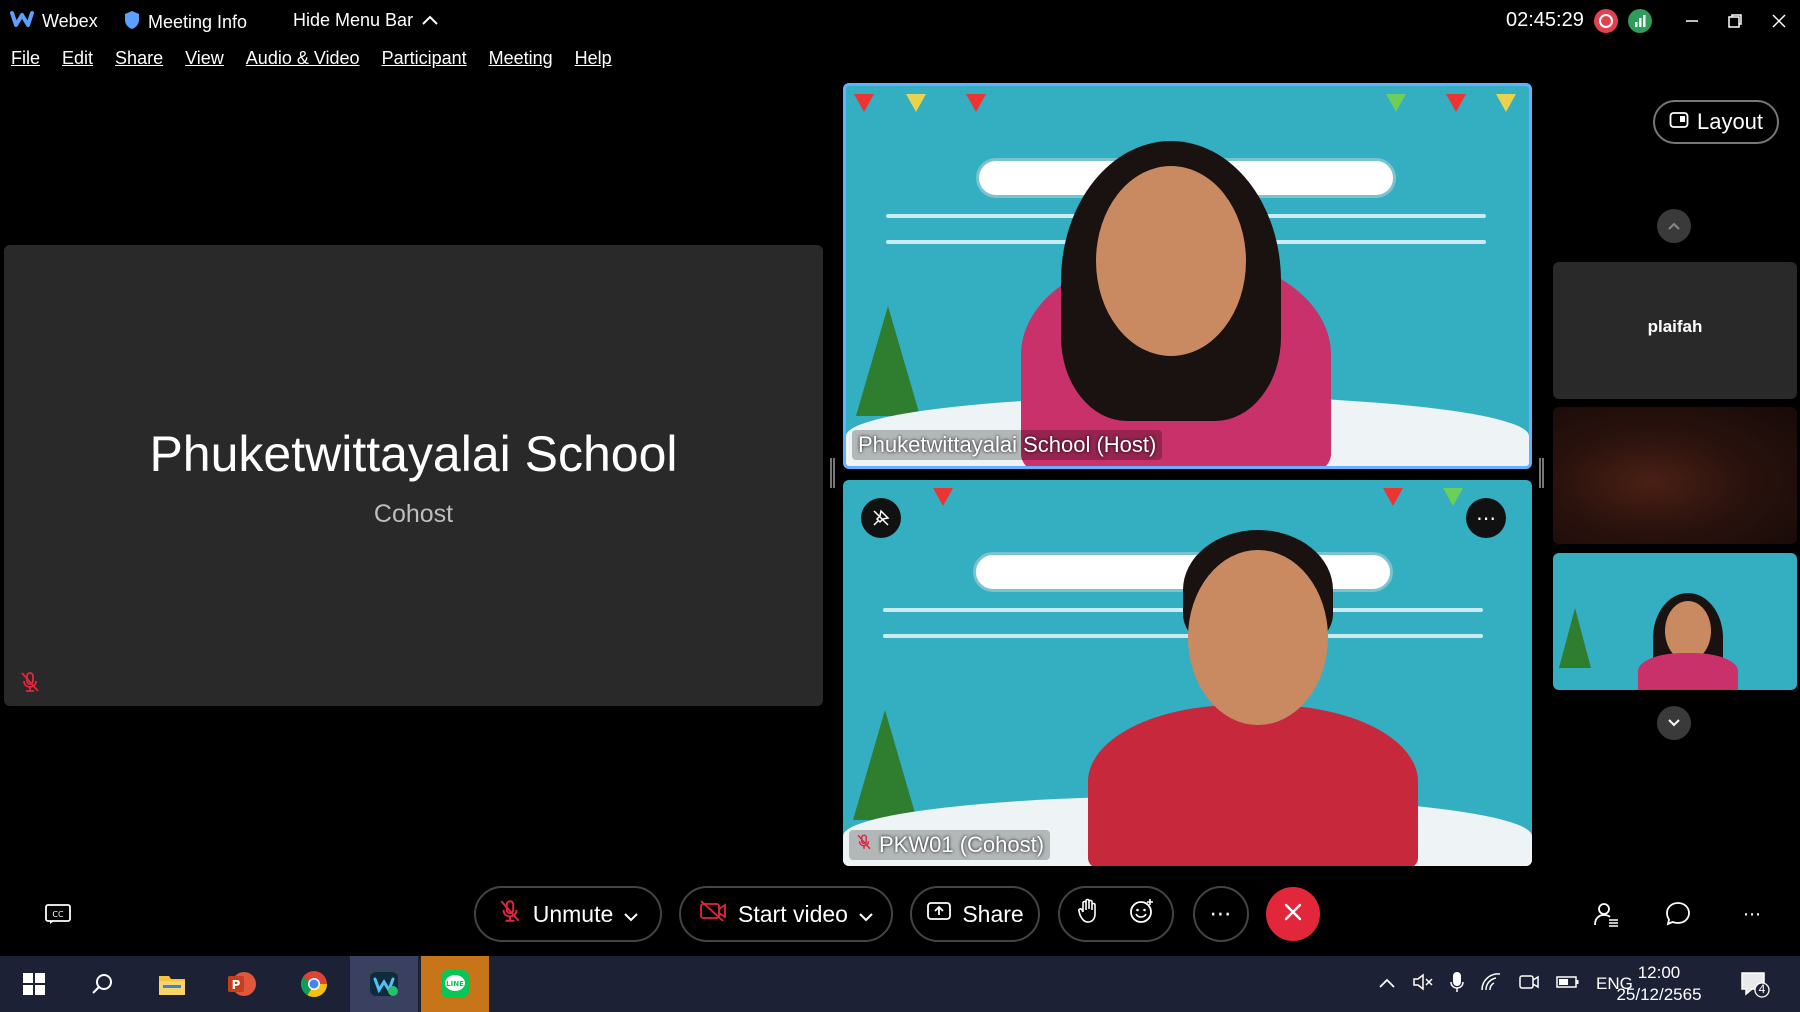 The image size is (1800, 1012). I want to click on wifi-icon, so click(1491, 984).